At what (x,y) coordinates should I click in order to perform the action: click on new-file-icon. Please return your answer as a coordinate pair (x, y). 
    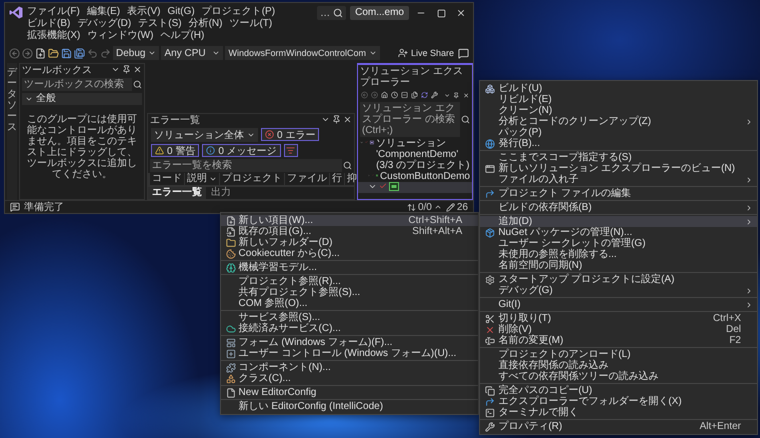
    Looking at the image, I should click on (40, 53).